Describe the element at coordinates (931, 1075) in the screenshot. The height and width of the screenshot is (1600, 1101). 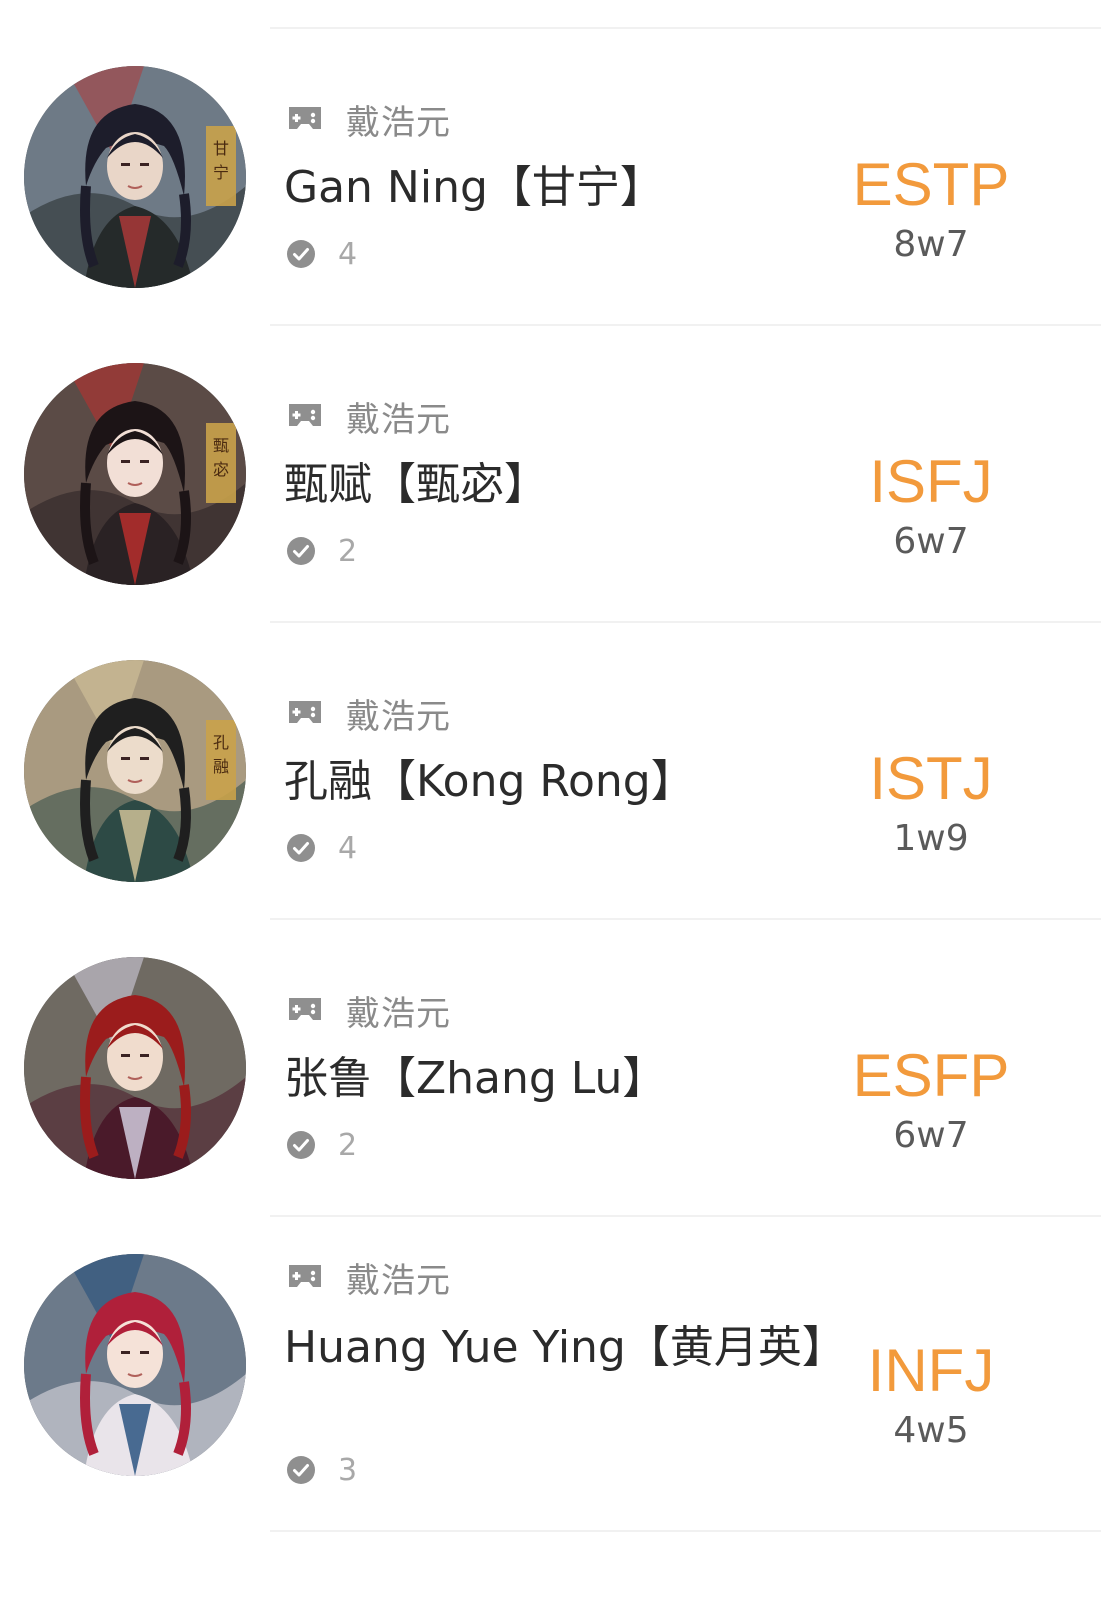
I see `mbti-type: ESFP` at that location.